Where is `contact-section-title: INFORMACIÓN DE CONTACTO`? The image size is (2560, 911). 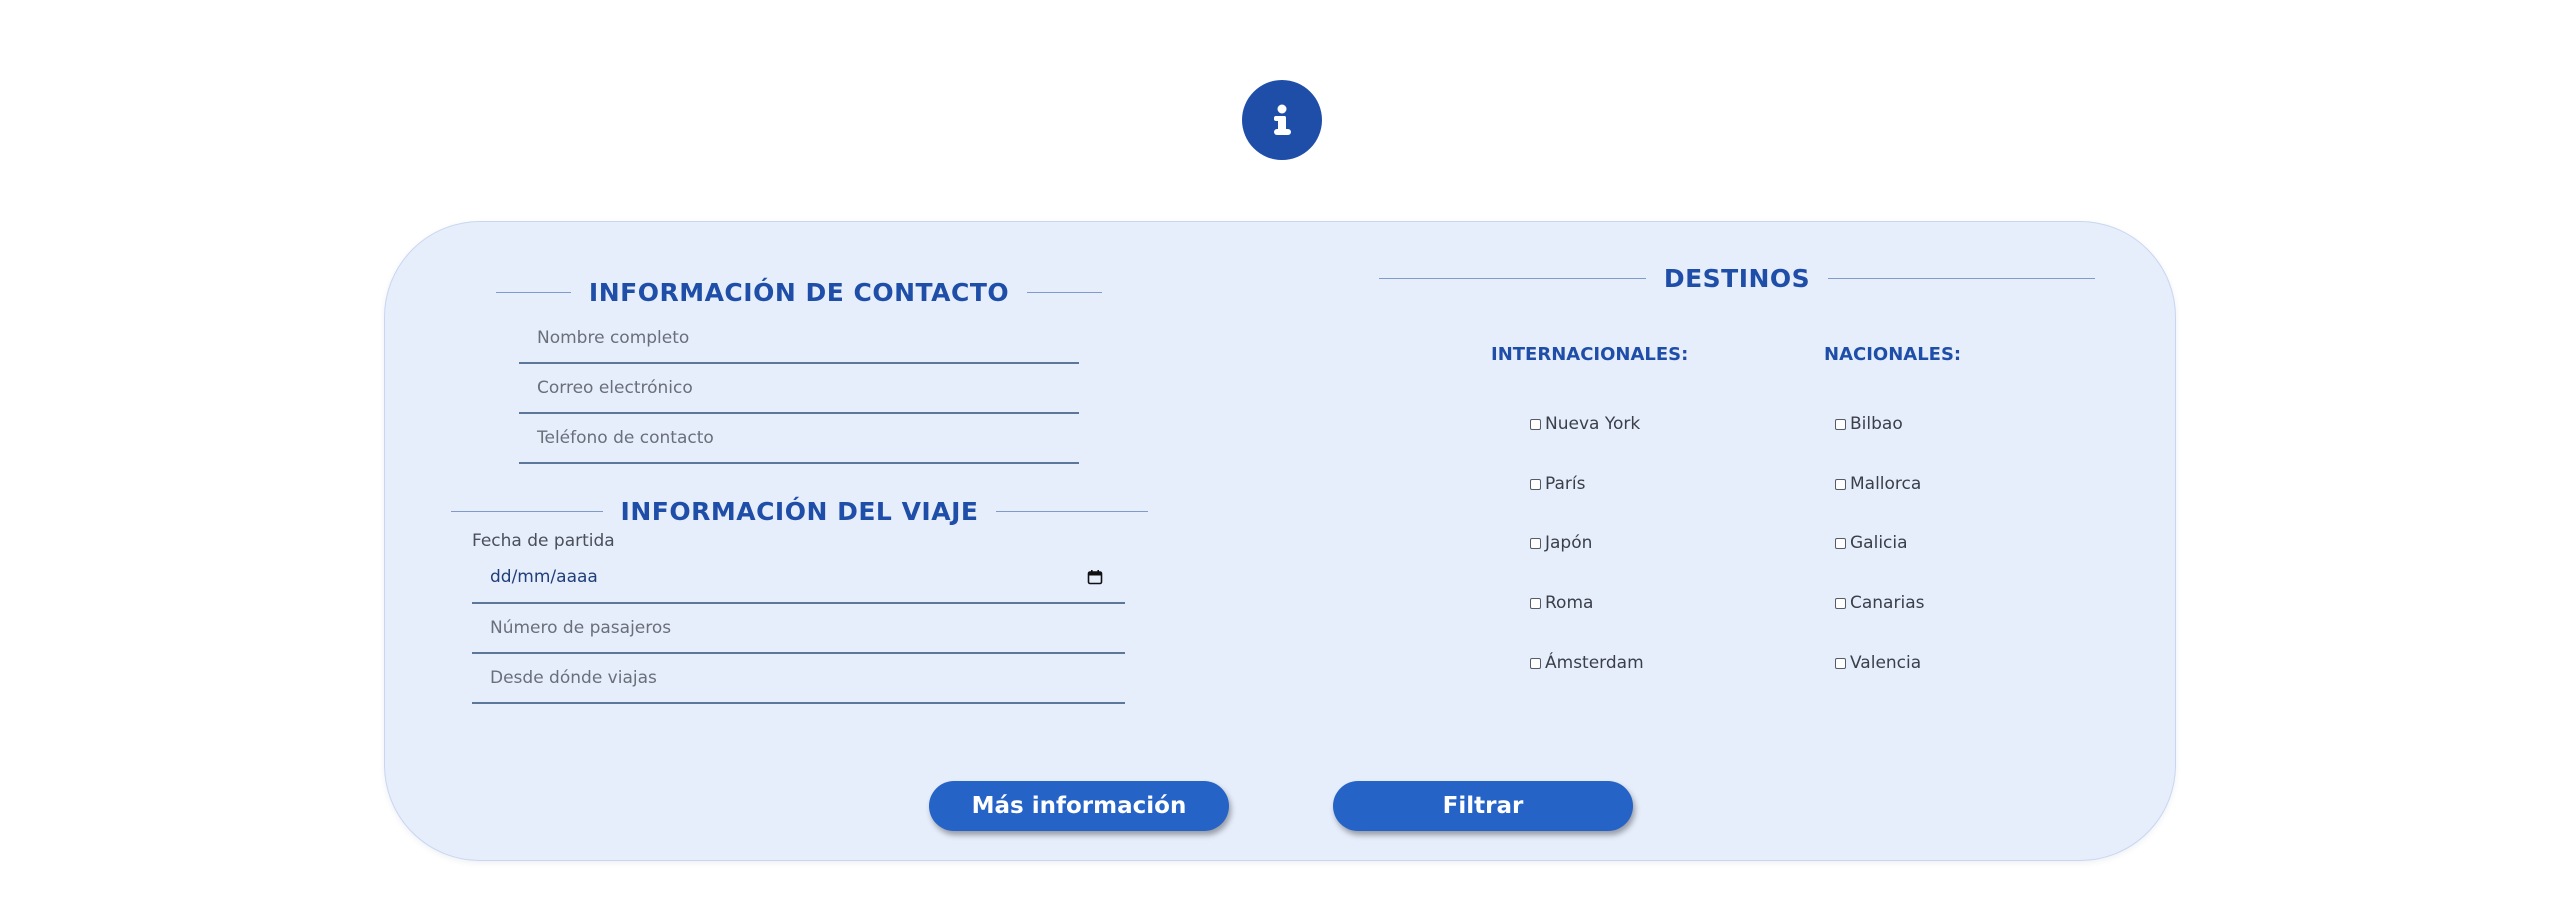
contact-section-title: INFORMACIÓN DE CONTACTO is located at coordinates (799, 292).